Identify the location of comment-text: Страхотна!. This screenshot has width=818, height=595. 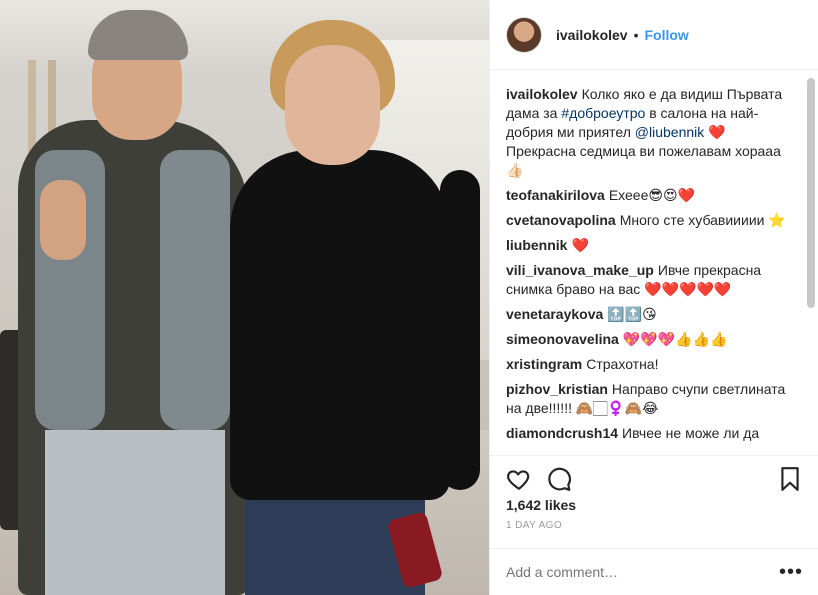
(622, 364).